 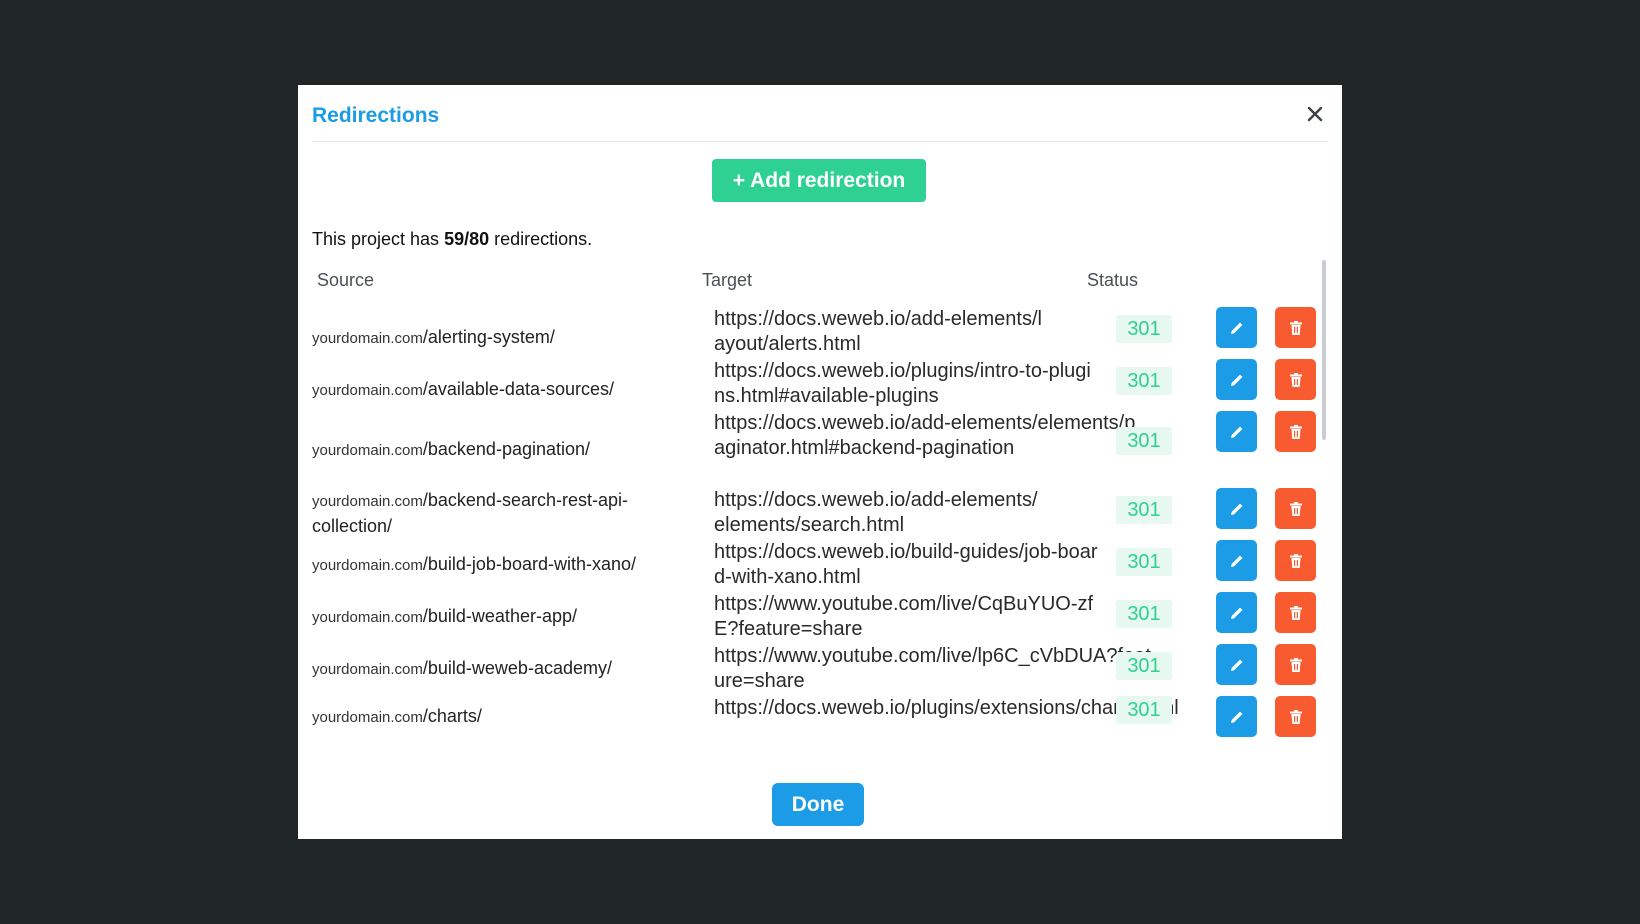 I want to click on source-path-text: /alerting-system/, so click(x=488, y=337).